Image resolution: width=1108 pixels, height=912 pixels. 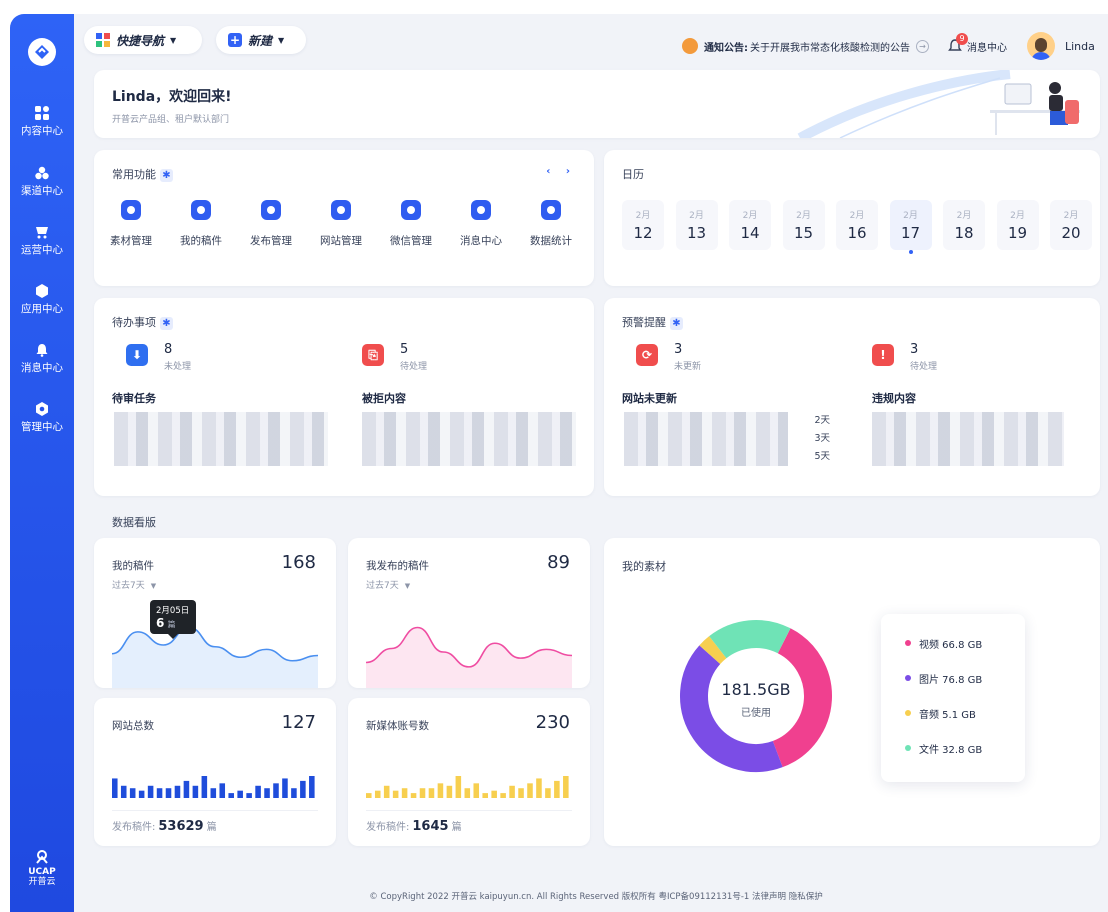 I want to click on quick-nav-button: 快捷导航 ▼, so click(x=143, y=40).